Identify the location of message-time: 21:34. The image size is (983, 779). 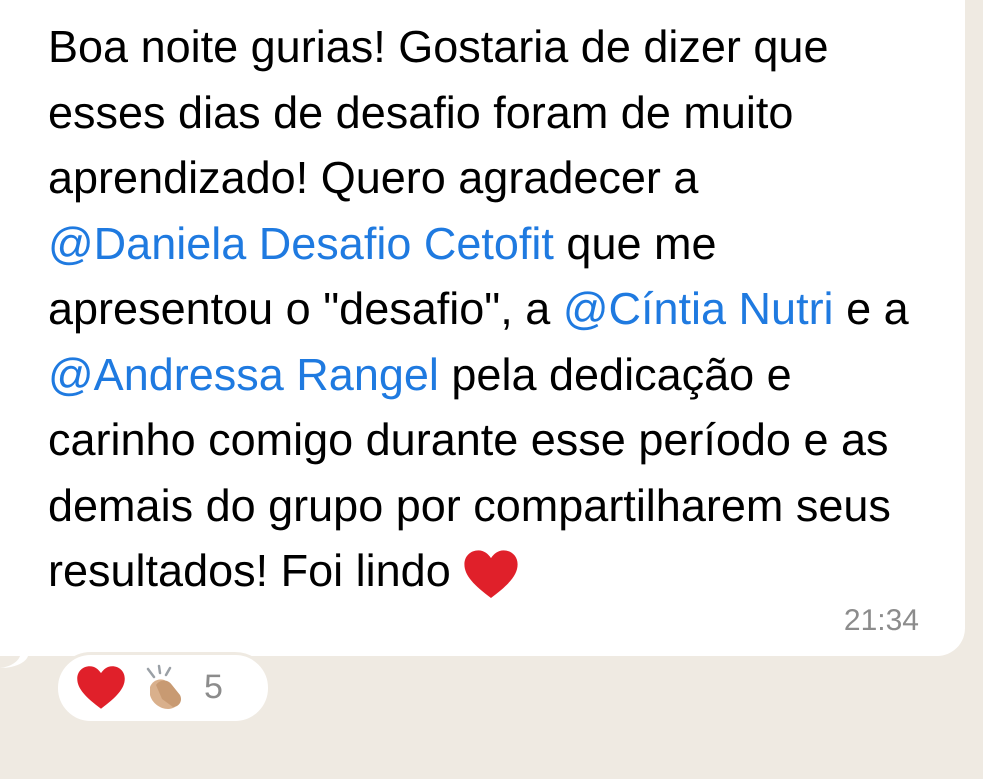
(881, 621).